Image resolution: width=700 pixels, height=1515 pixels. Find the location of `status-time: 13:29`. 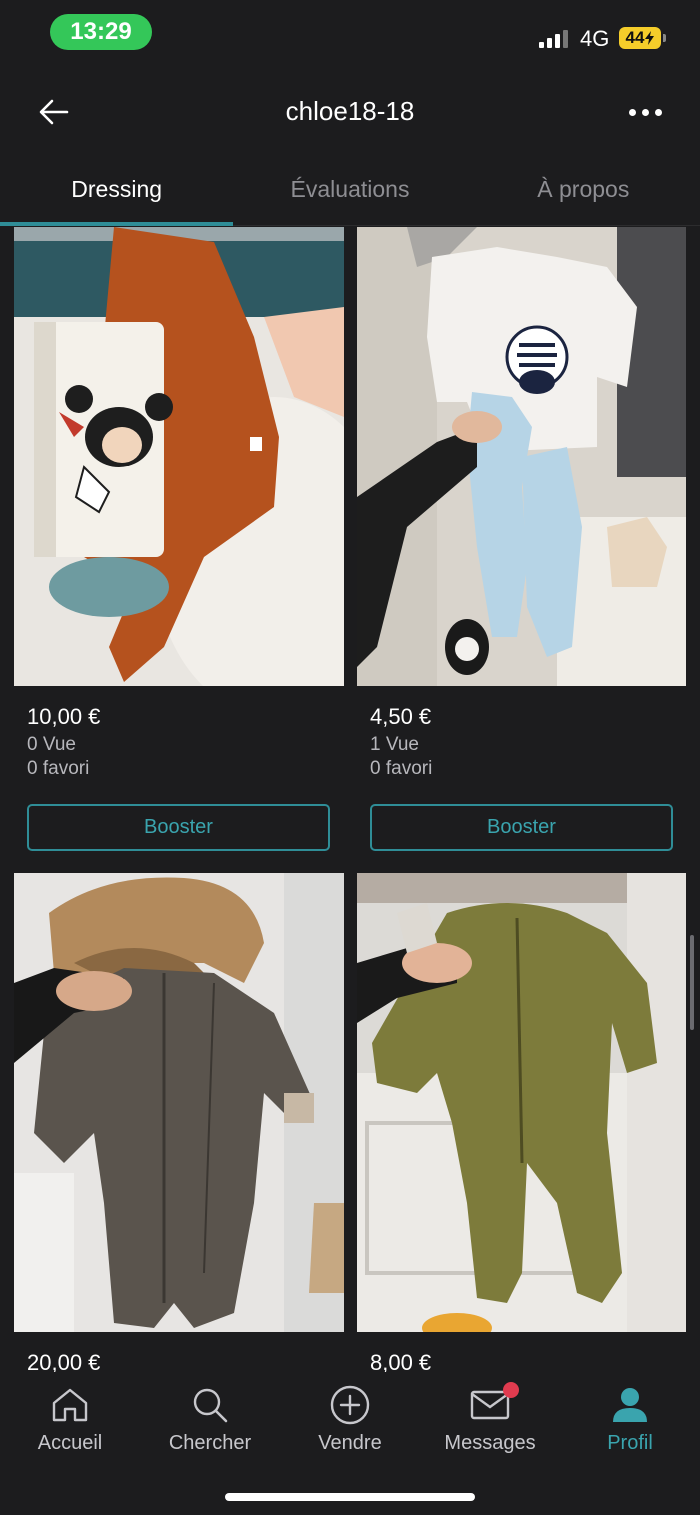

status-time: 13:29 is located at coordinates (101, 32).